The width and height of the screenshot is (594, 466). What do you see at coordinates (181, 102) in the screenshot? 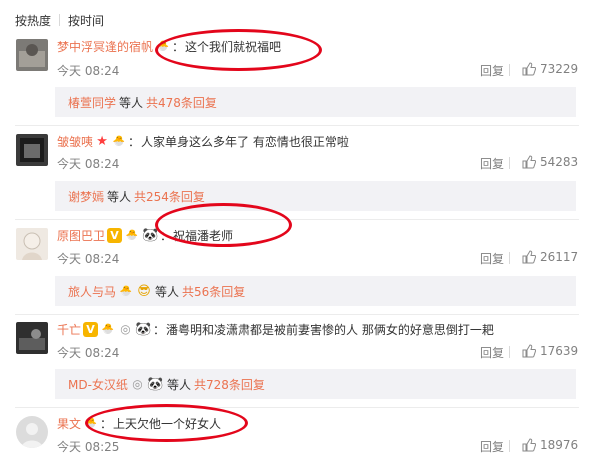
I see `more-replies-link: 共478条回复` at bounding box center [181, 102].